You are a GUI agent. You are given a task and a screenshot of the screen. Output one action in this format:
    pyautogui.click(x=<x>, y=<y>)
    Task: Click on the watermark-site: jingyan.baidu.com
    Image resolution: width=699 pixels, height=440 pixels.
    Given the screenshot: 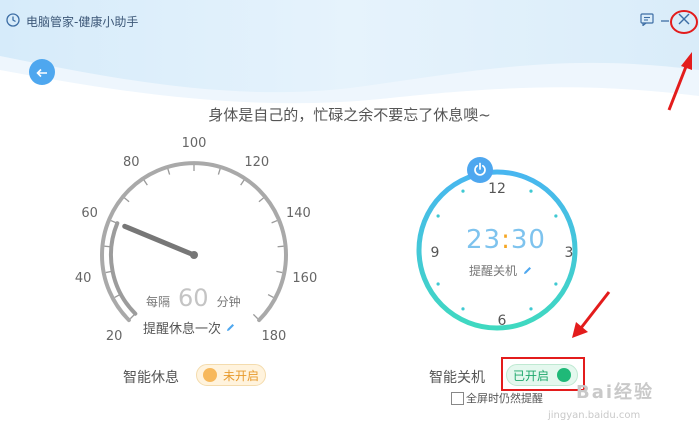 What is the action you would take?
    pyautogui.click(x=594, y=415)
    